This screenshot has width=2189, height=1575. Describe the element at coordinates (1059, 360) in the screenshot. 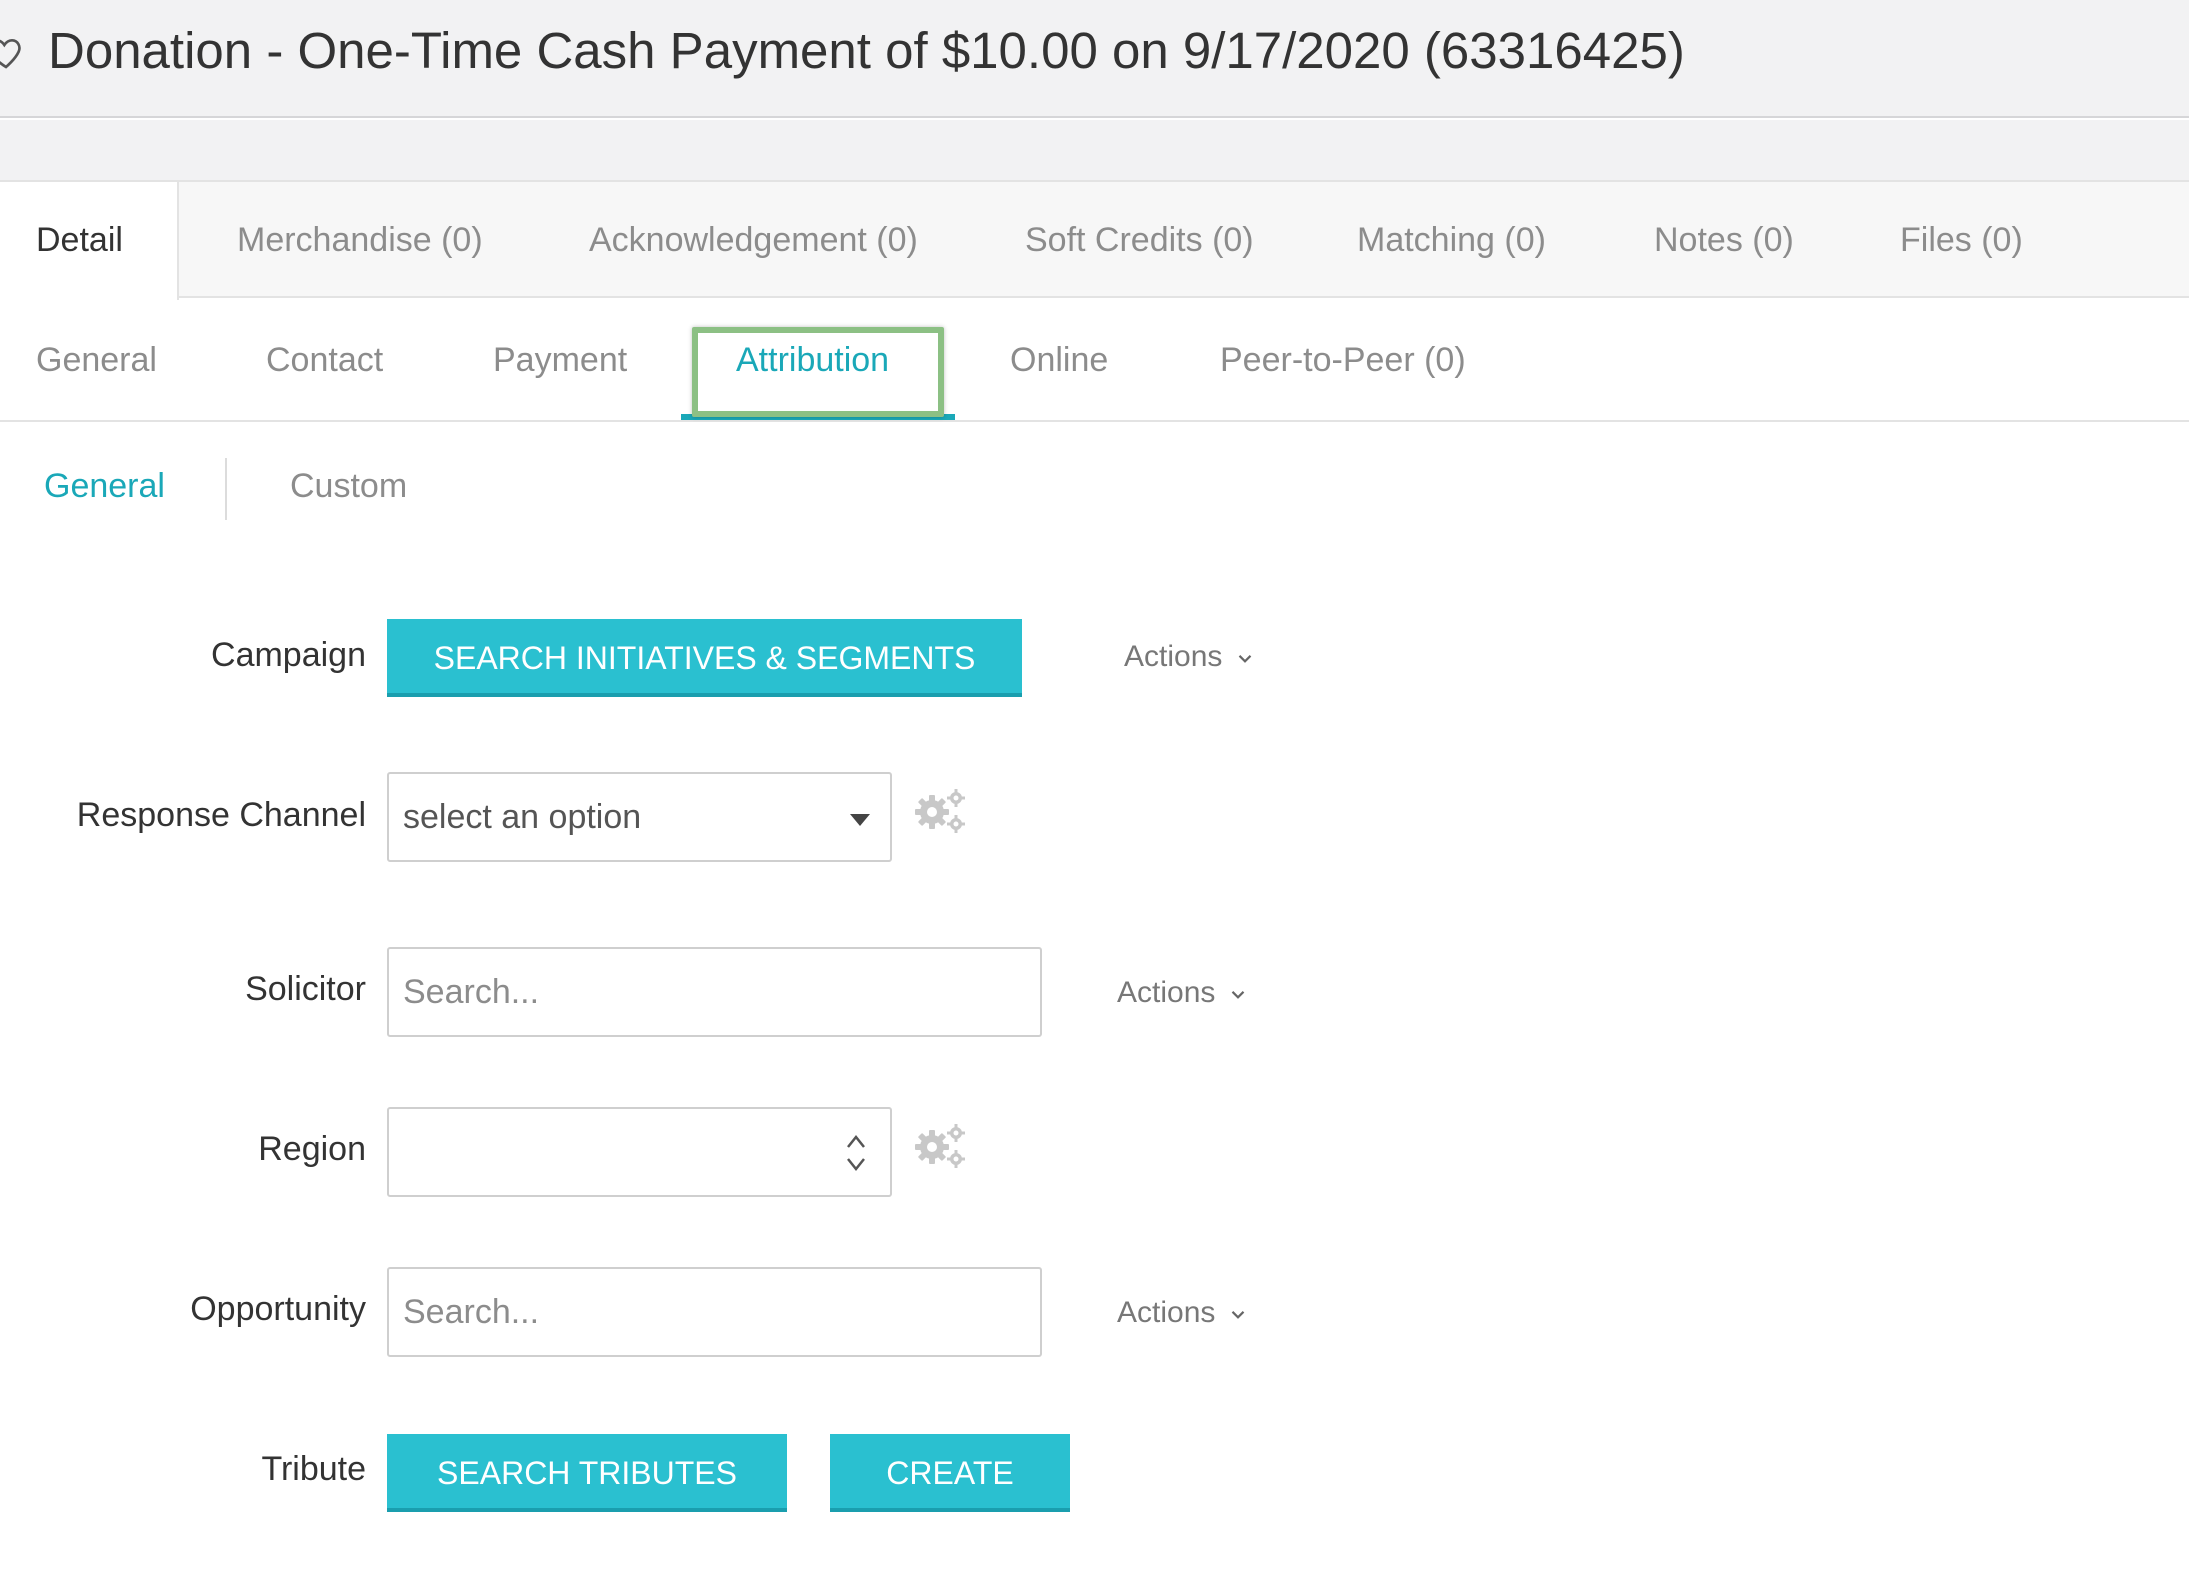

I see `subtab-online: Online` at that location.